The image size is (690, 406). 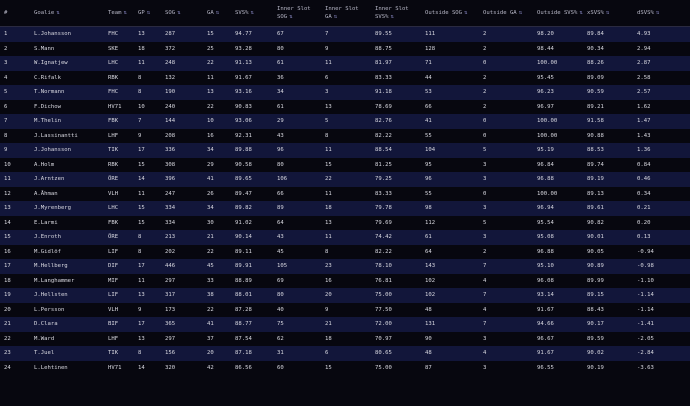 I want to click on table-cell: 87.28, so click(x=252, y=309).